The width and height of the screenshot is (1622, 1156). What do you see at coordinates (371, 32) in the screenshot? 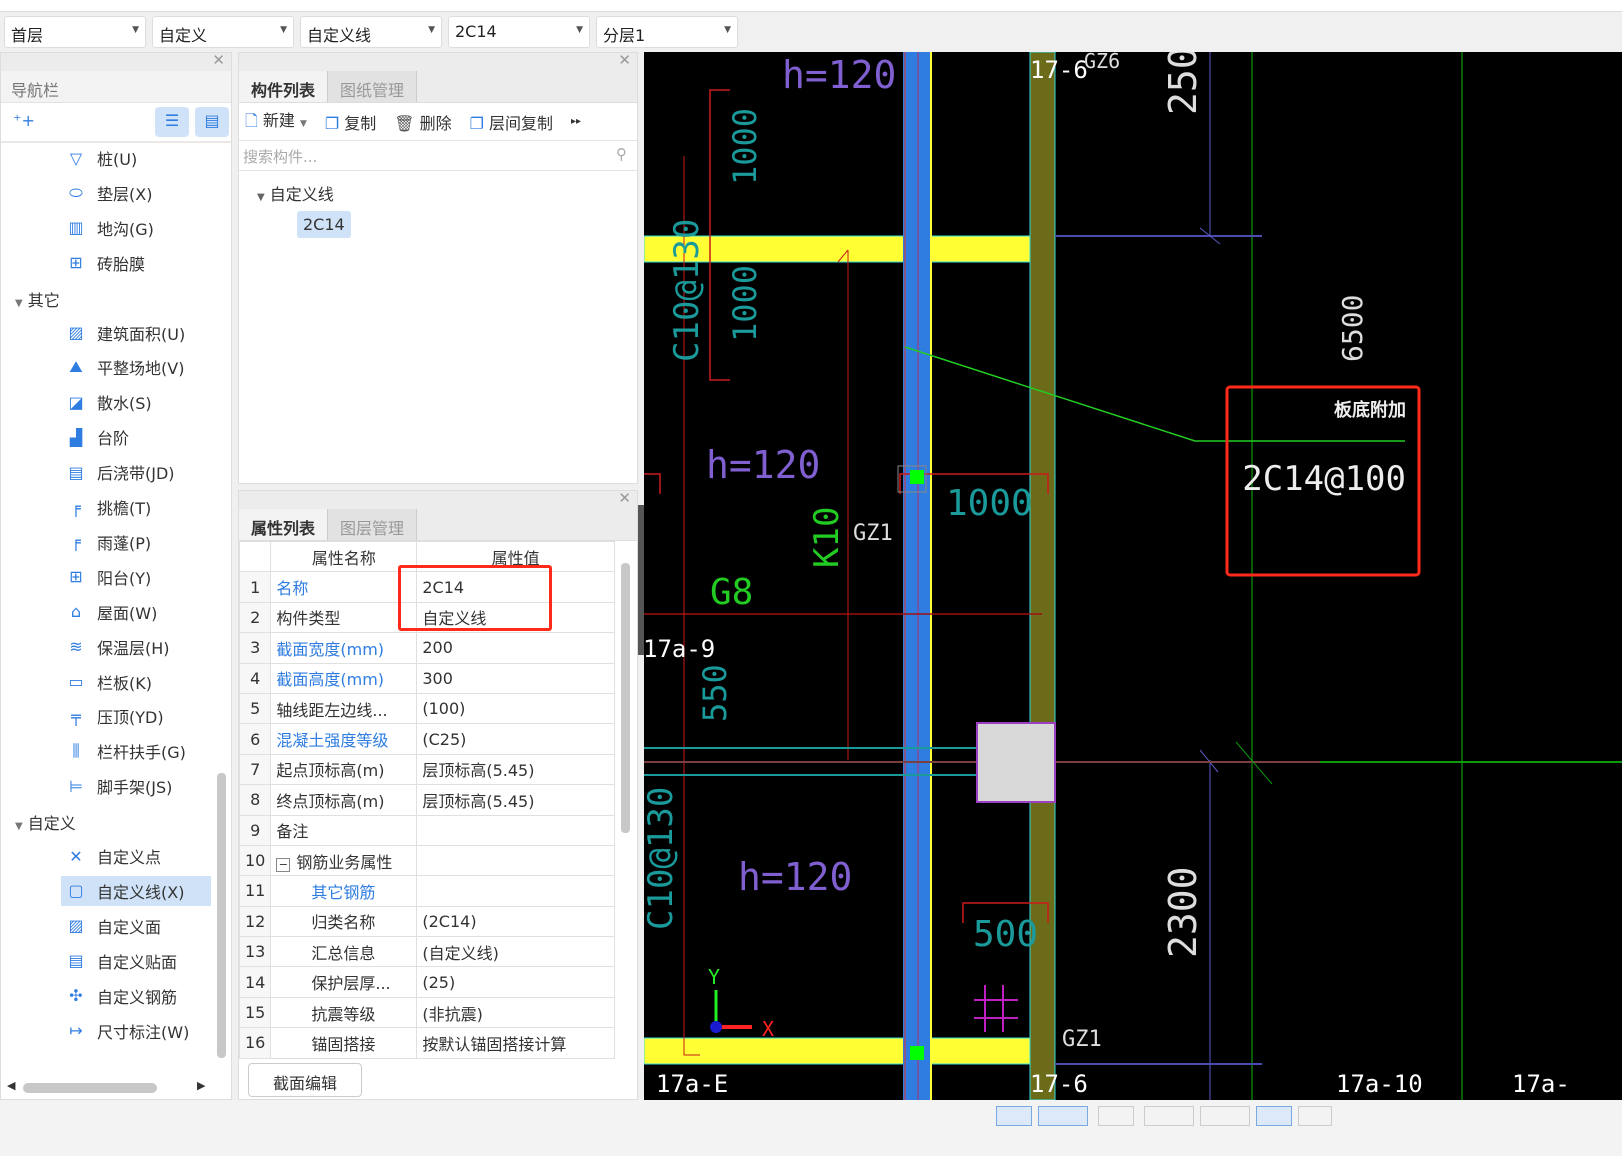
I see `type-dropdown: 自定义线 ▼` at bounding box center [371, 32].